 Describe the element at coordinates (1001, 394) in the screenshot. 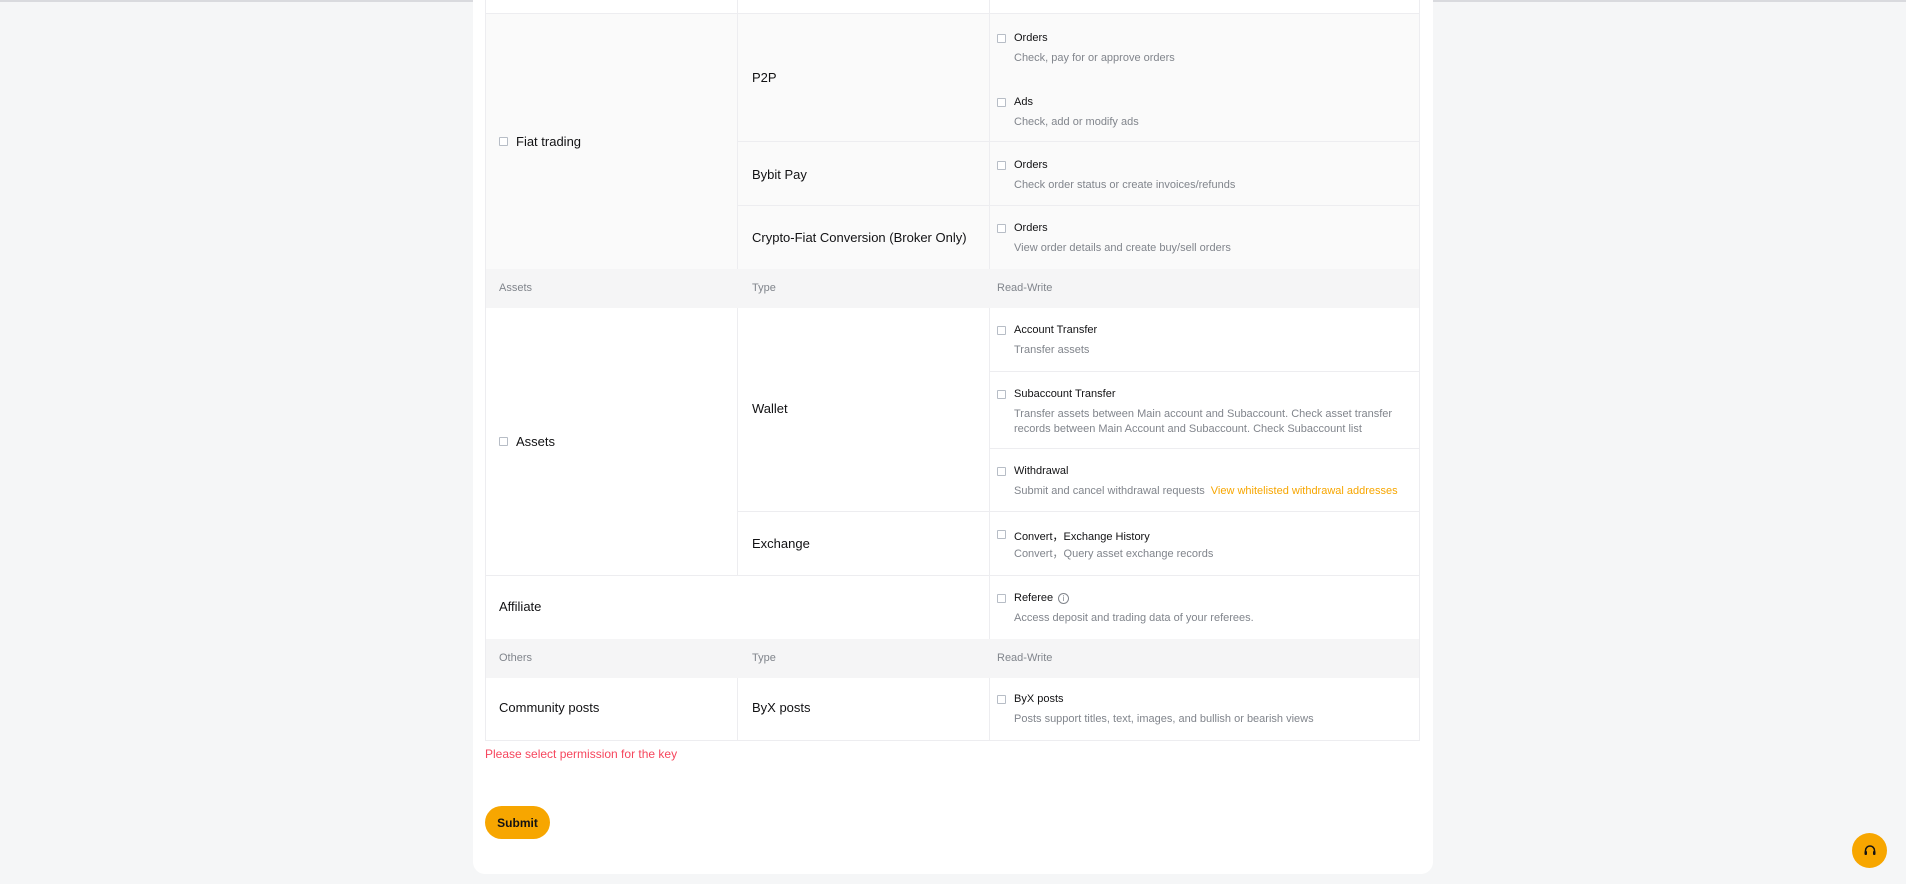

I see `subaccount-transfer-checkbox` at that location.